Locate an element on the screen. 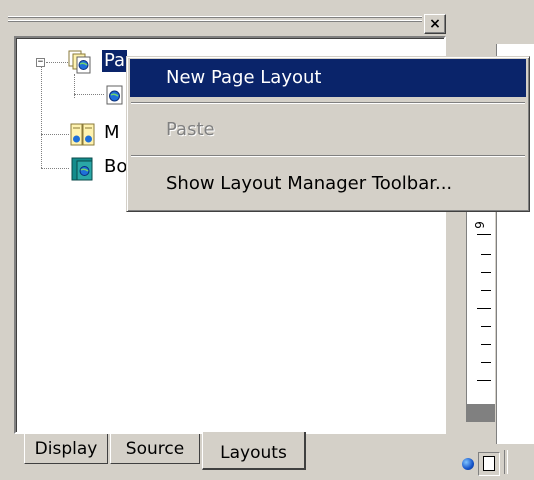 The width and height of the screenshot is (534, 480). tab-layouts: Layouts is located at coordinates (254, 451).